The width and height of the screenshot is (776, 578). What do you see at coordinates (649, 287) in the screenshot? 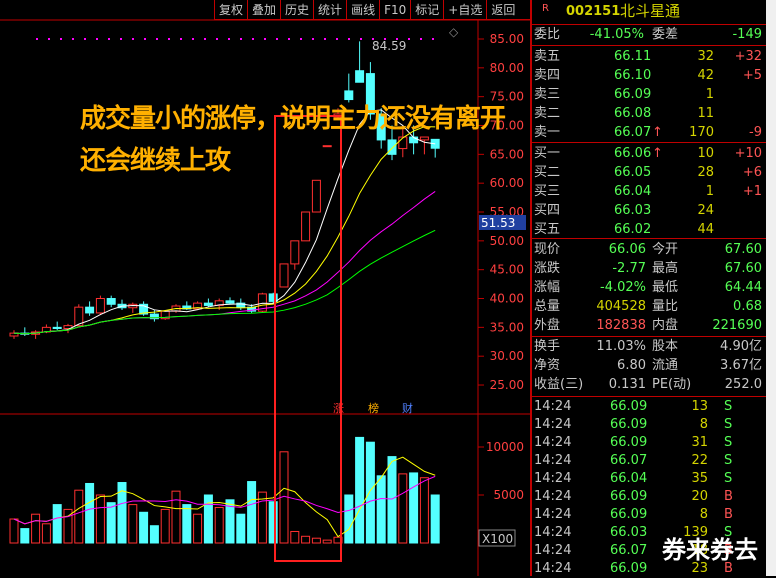
I see `quote-row: 涨幅 -4.02% 最低 64.44` at bounding box center [649, 287].